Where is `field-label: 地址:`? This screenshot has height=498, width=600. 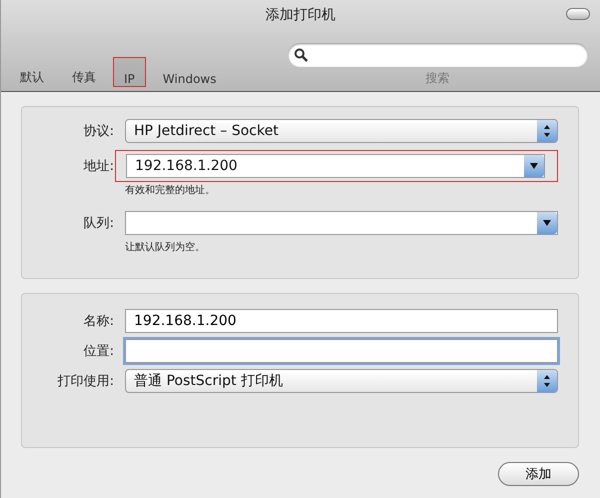
field-label: 地址: is located at coordinates (98, 166).